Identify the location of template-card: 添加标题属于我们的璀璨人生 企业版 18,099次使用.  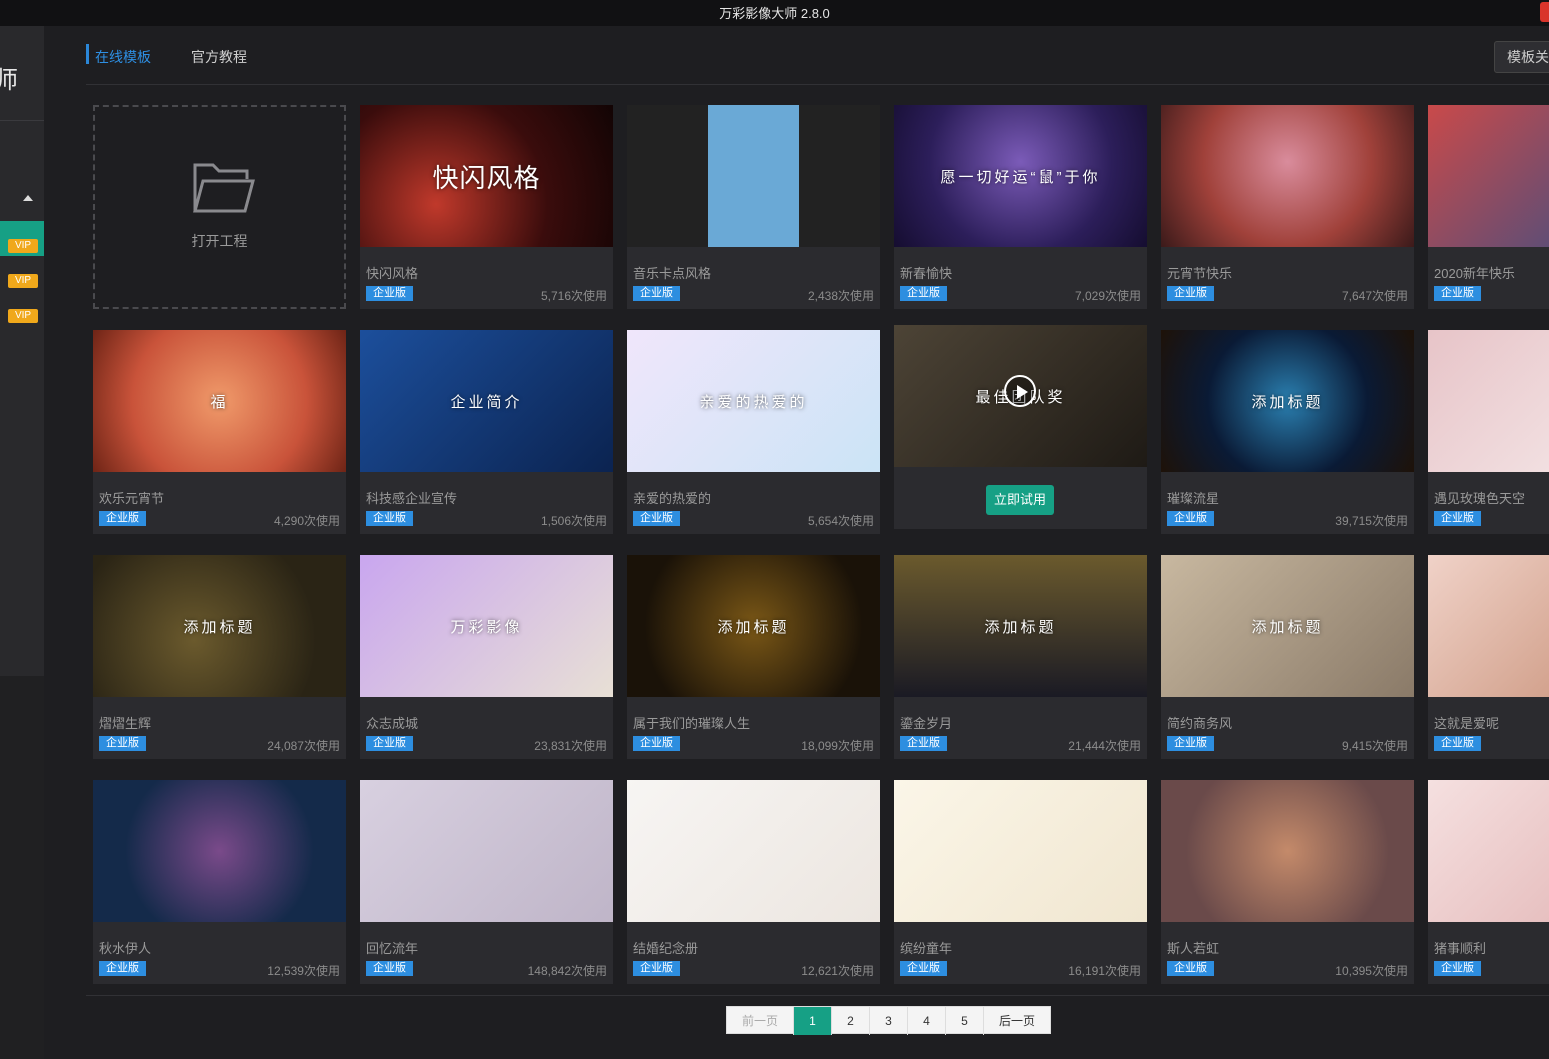
(753, 657).